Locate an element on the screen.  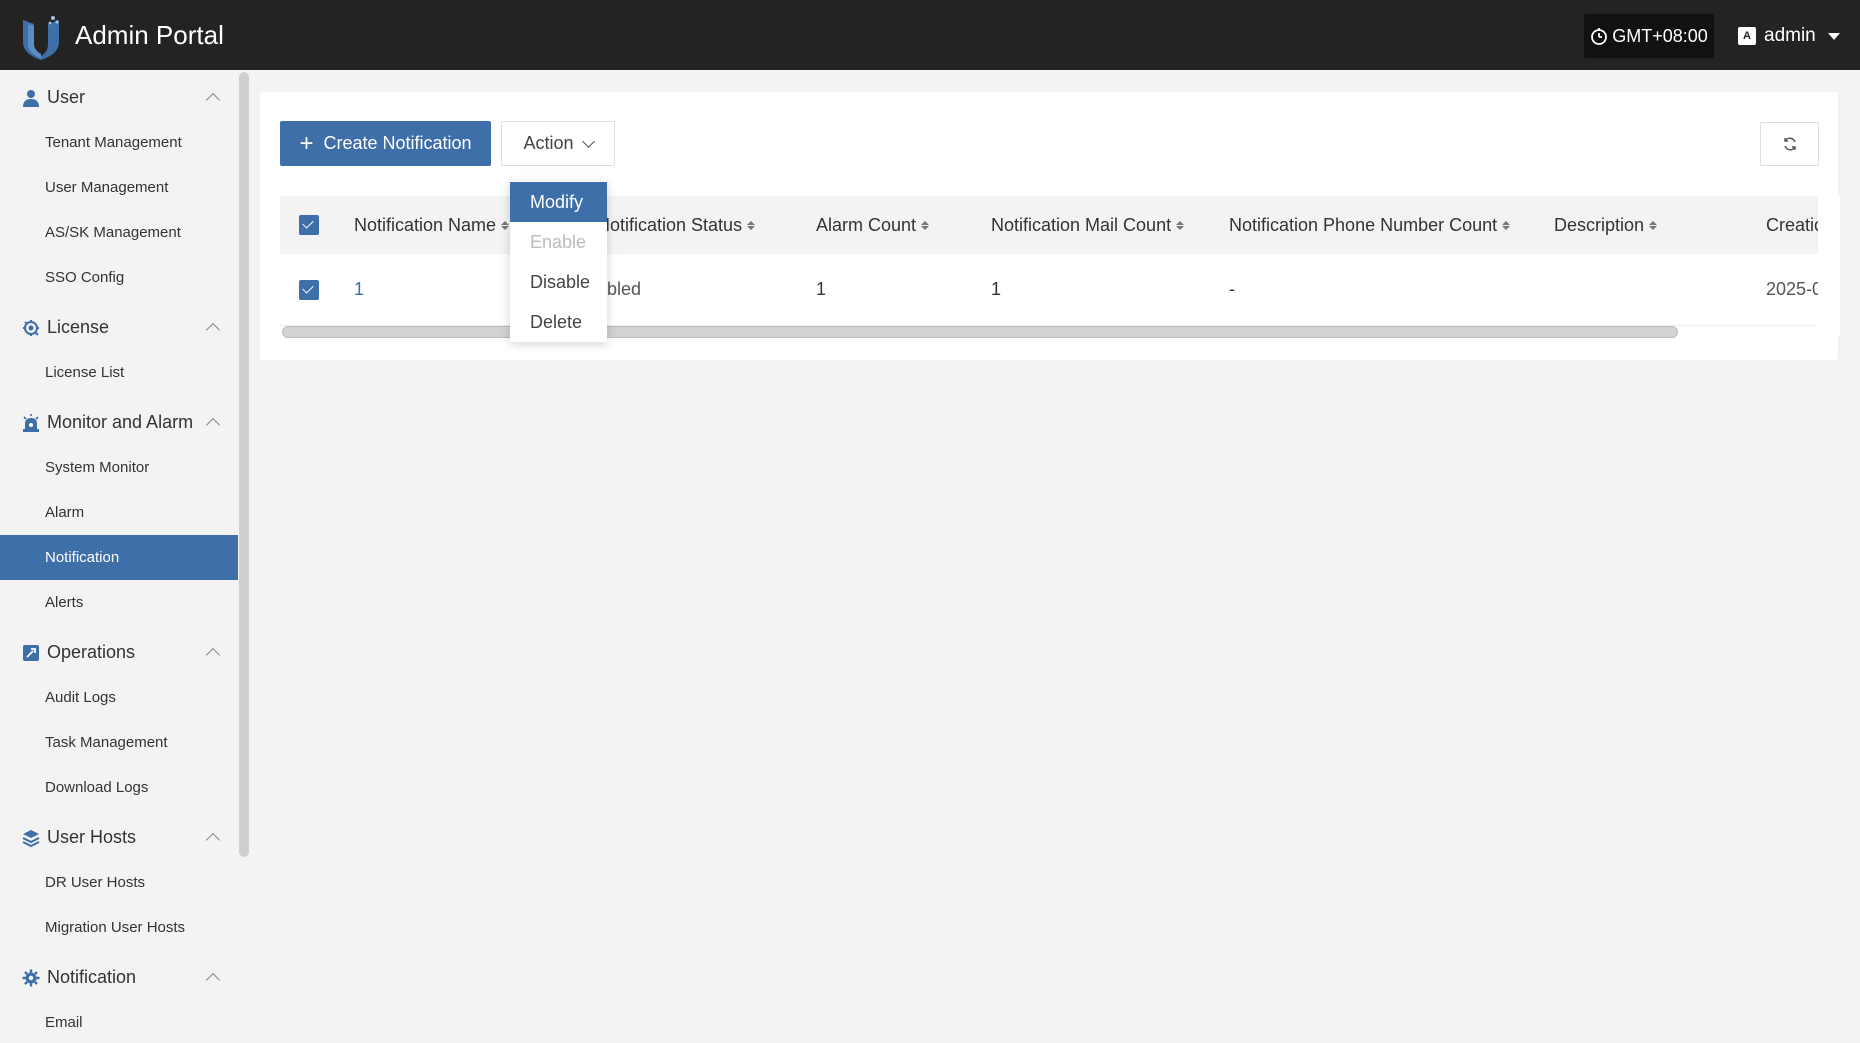
column-header-label: Notification Mail Count is located at coordinates (1081, 224).